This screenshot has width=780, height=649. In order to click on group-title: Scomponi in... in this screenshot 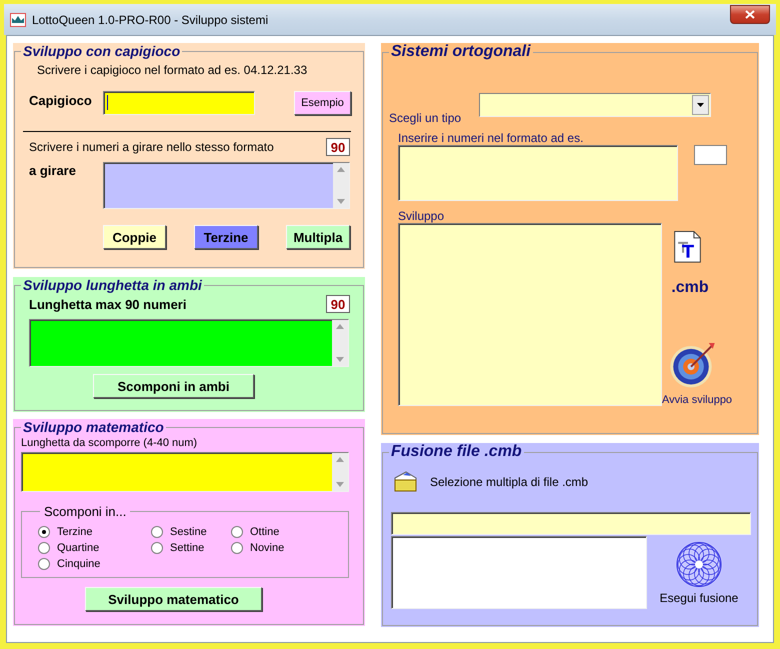, I will do `click(85, 511)`.